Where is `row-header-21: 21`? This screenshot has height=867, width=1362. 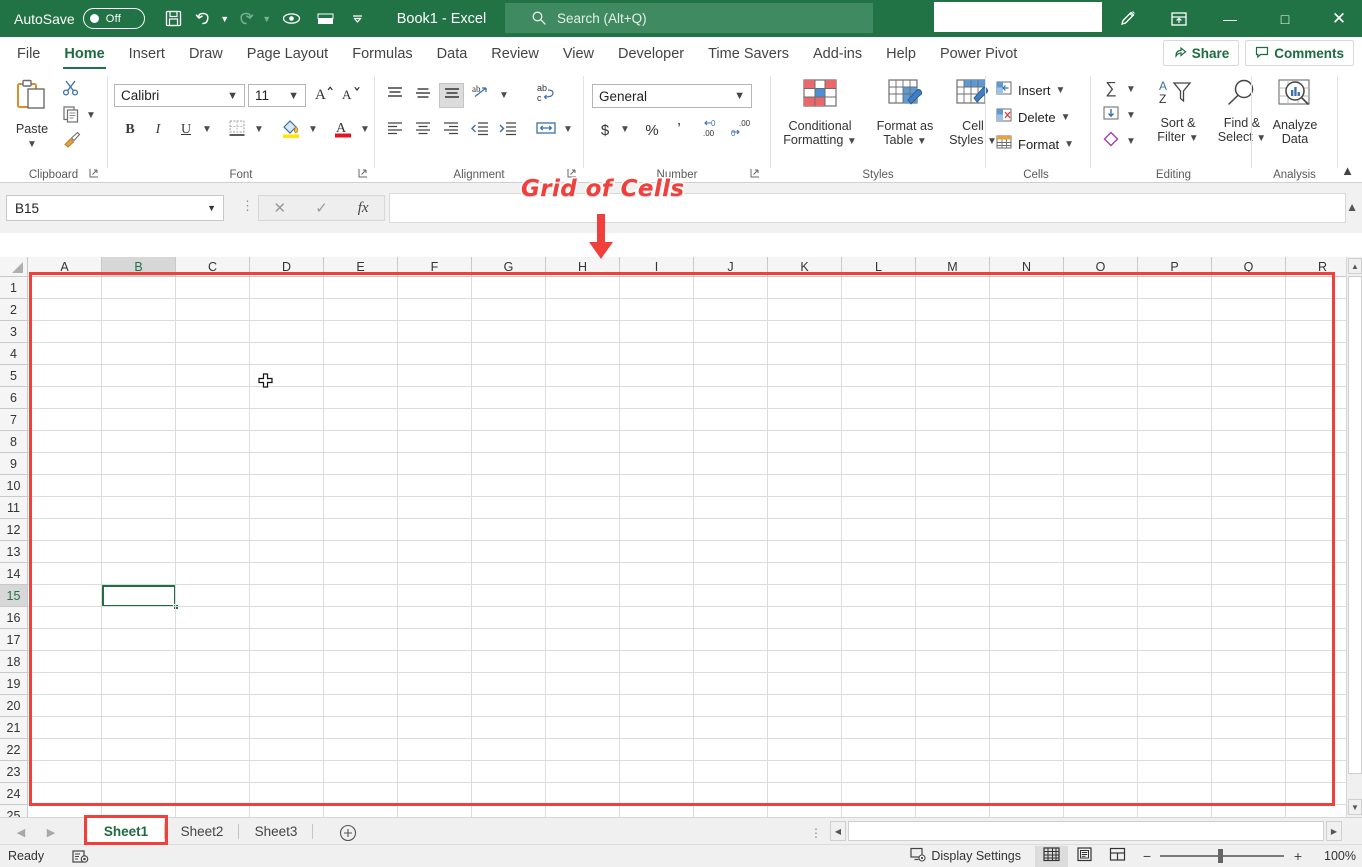 row-header-21: 21 is located at coordinates (13, 728).